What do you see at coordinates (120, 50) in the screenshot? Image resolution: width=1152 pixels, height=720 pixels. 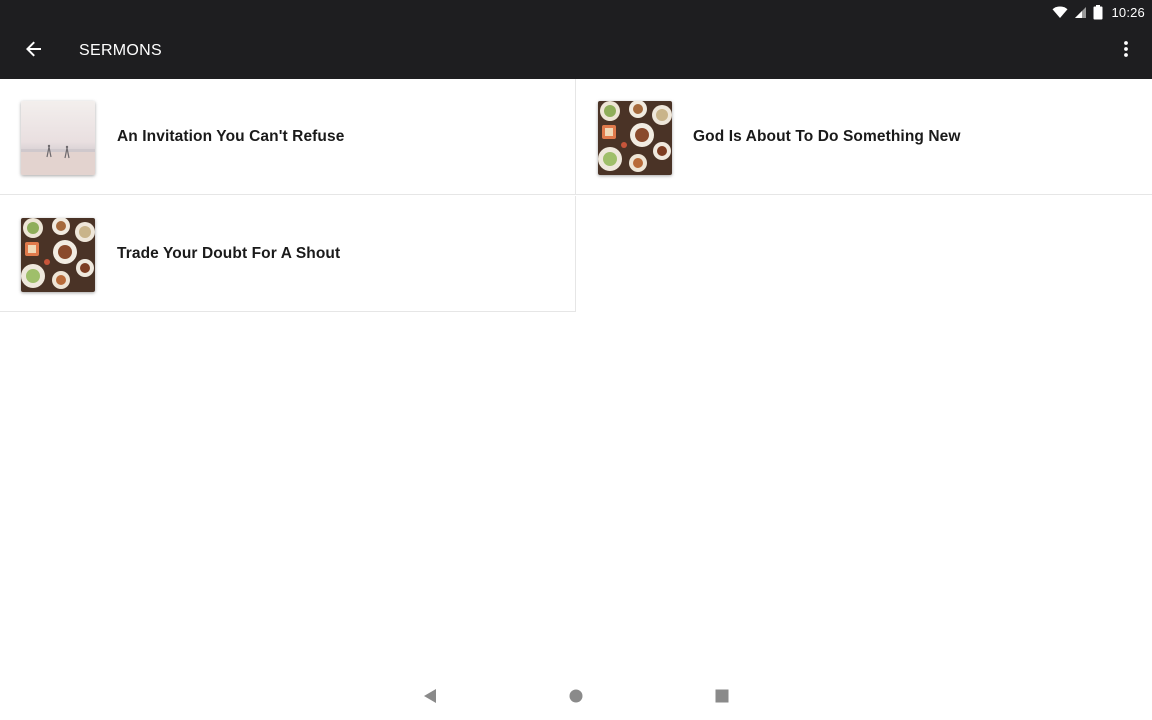 I see `page-title: SERMONS` at bounding box center [120, 50].